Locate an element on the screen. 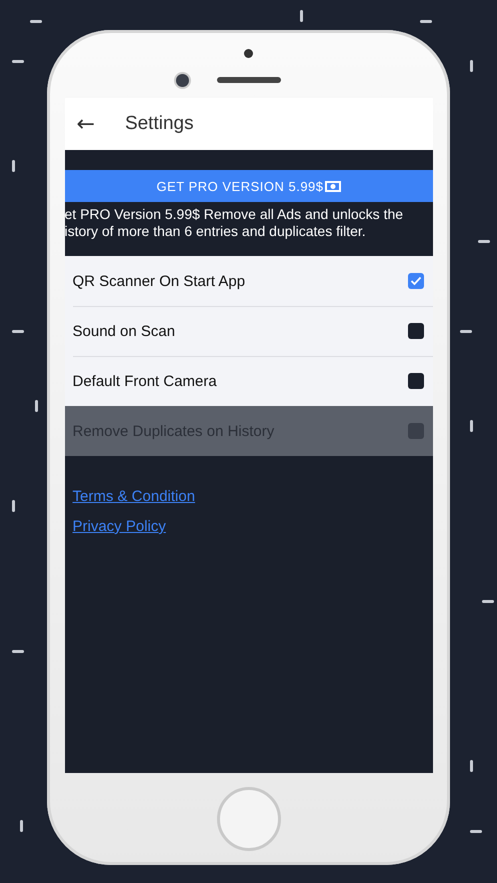 Image resolution: width=497 pixels, height=883 pixels. sensor-icon is located at coordinates (248, 53).